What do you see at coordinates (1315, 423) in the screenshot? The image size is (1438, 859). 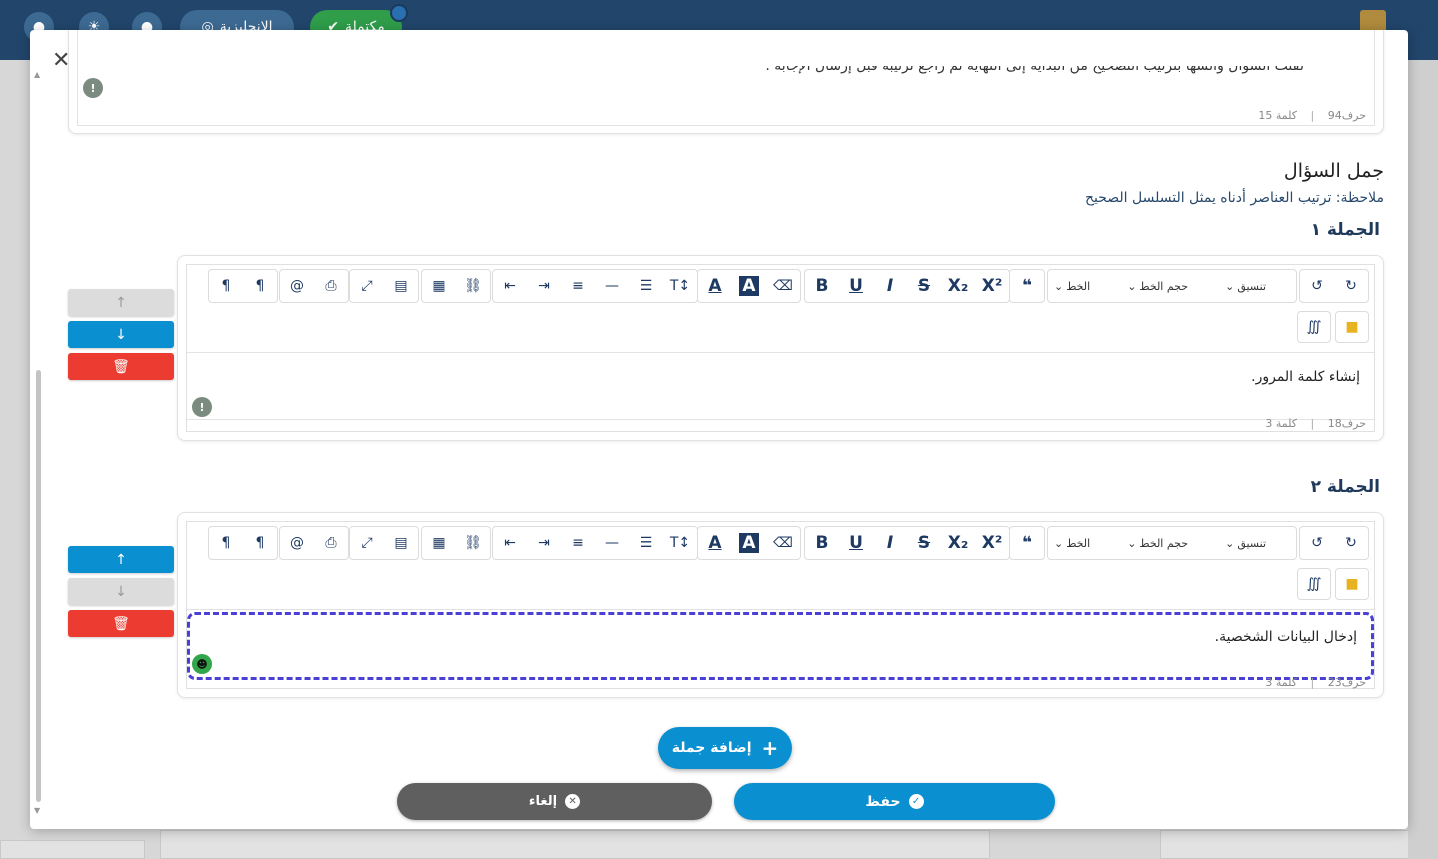 I see `text-counter: حرف18 | كلمة 3` at bounding box center [1315, 423].